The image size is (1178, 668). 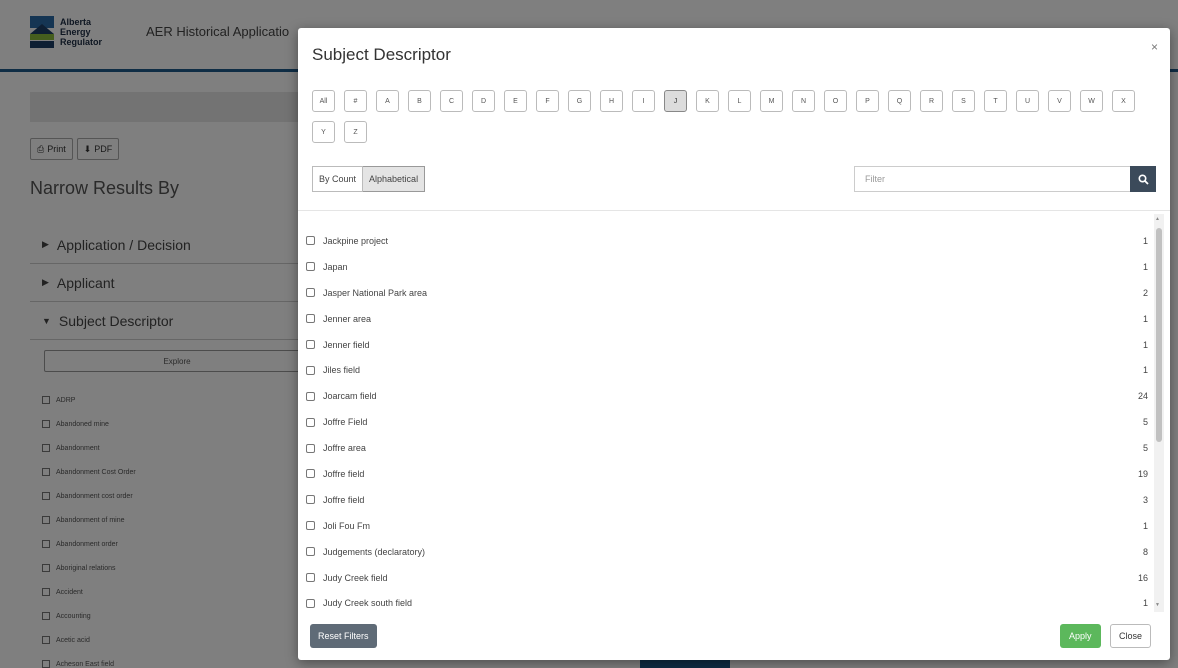 What do you see at coordinates (1145, 292) in the screenshot?
I see `result-count: 2` at bounding box center [1145, 292].